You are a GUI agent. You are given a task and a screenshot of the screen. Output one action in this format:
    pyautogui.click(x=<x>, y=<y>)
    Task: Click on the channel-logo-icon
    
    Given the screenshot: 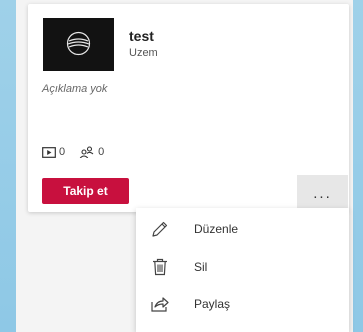 What is the action you would take?
    pyautogui.click(x=78, y=43)
    